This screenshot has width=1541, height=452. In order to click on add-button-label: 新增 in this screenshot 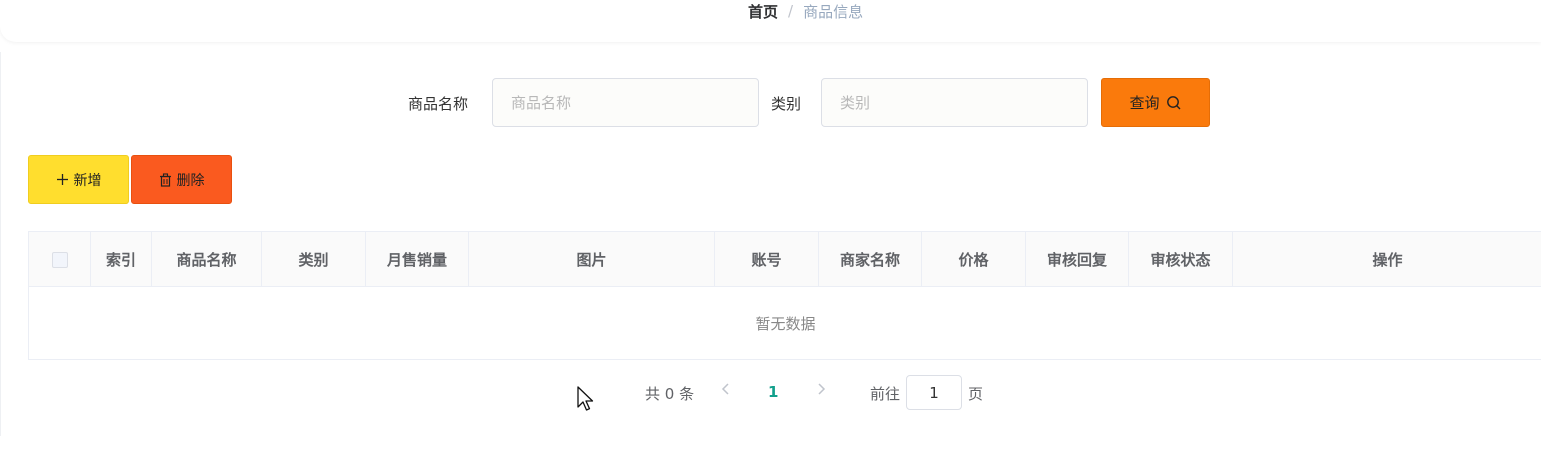, I will do `click(87, 180)`.